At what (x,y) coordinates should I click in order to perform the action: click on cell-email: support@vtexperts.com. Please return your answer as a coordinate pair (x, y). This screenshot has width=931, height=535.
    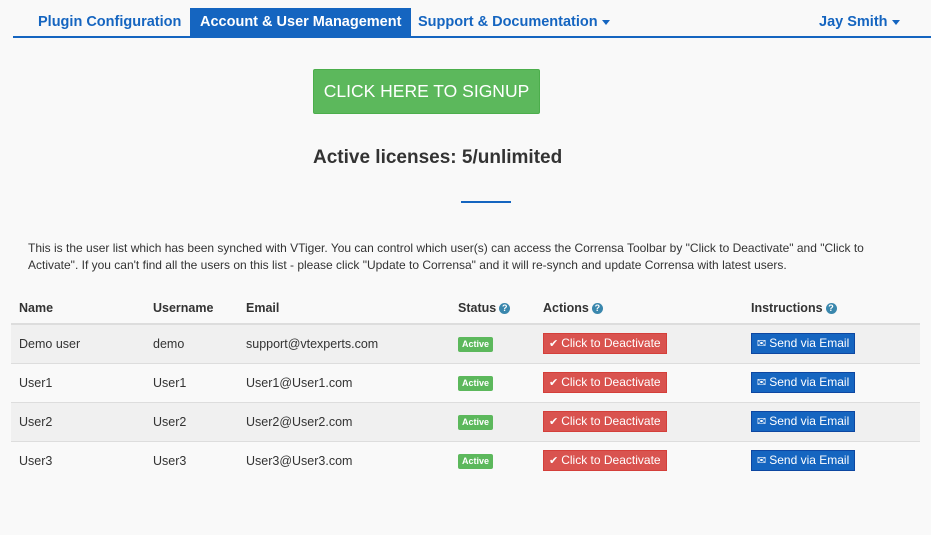
    Looking at the image, I should click on (344, 343).